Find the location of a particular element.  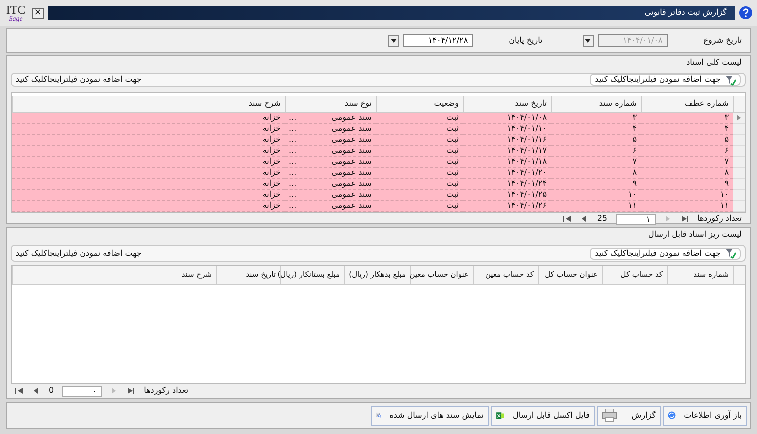

table-cell: ۱۴۰۴/۰۱/۲۶ is located at coordinates (507, 206).